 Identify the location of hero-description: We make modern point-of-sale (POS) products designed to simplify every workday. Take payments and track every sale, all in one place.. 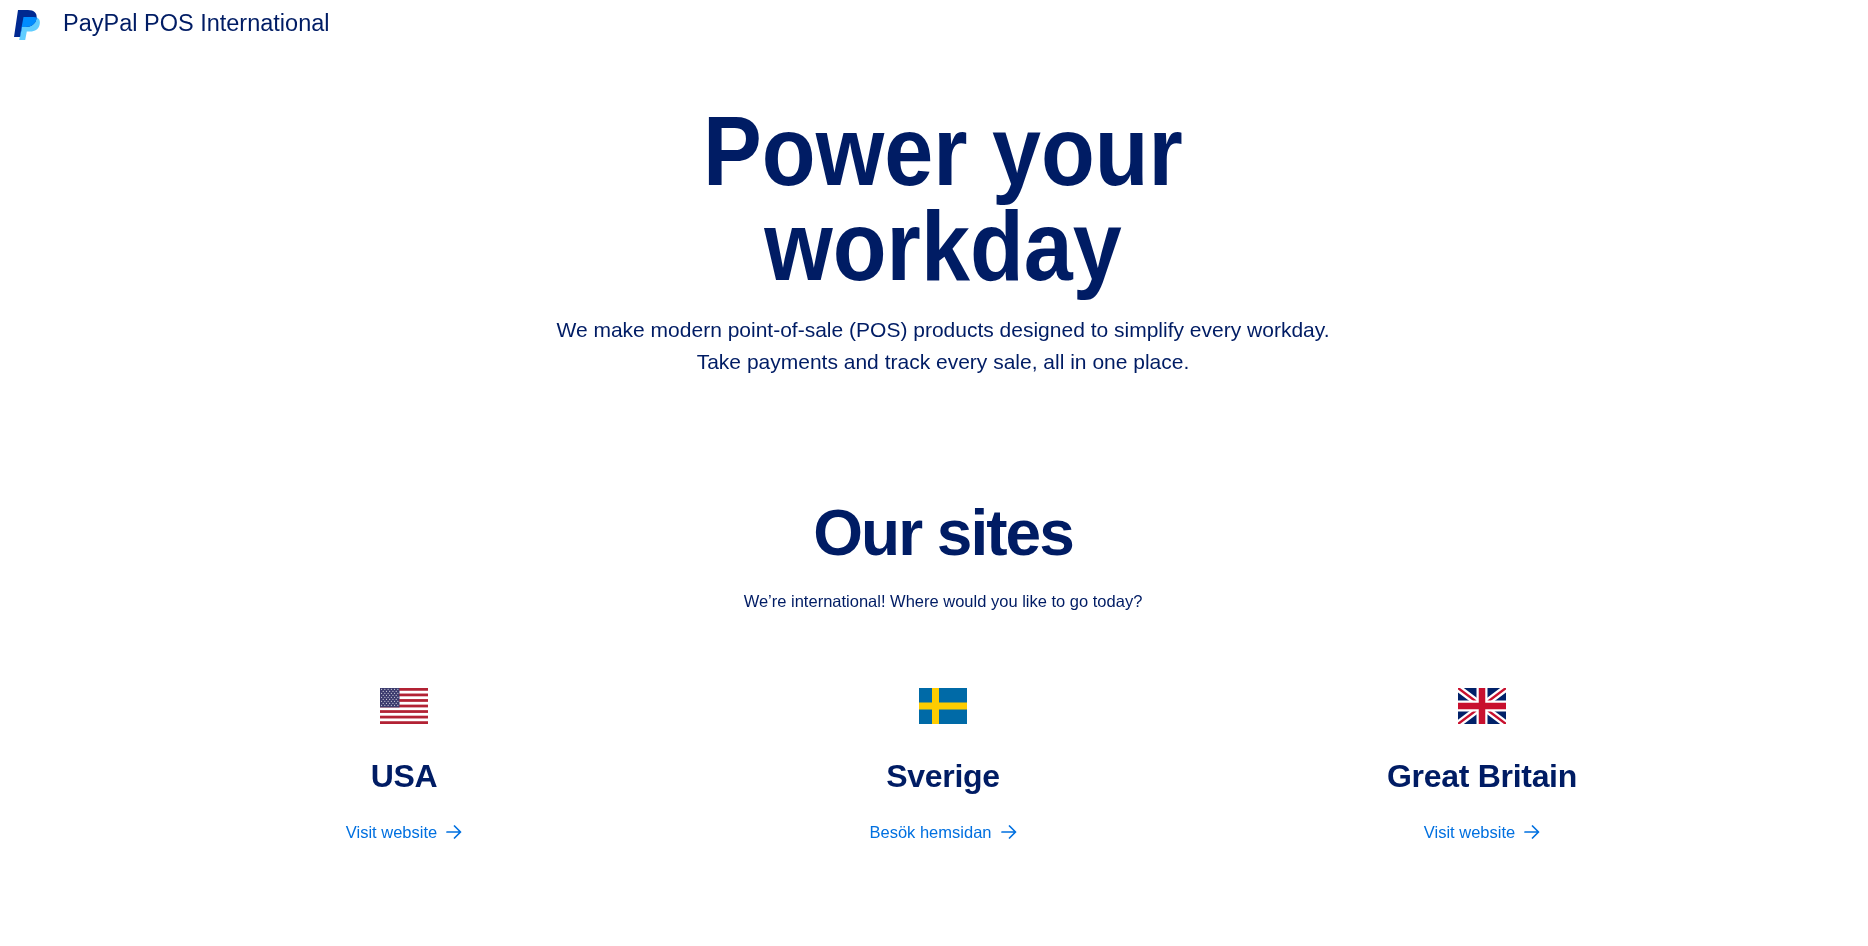
(943, 346).